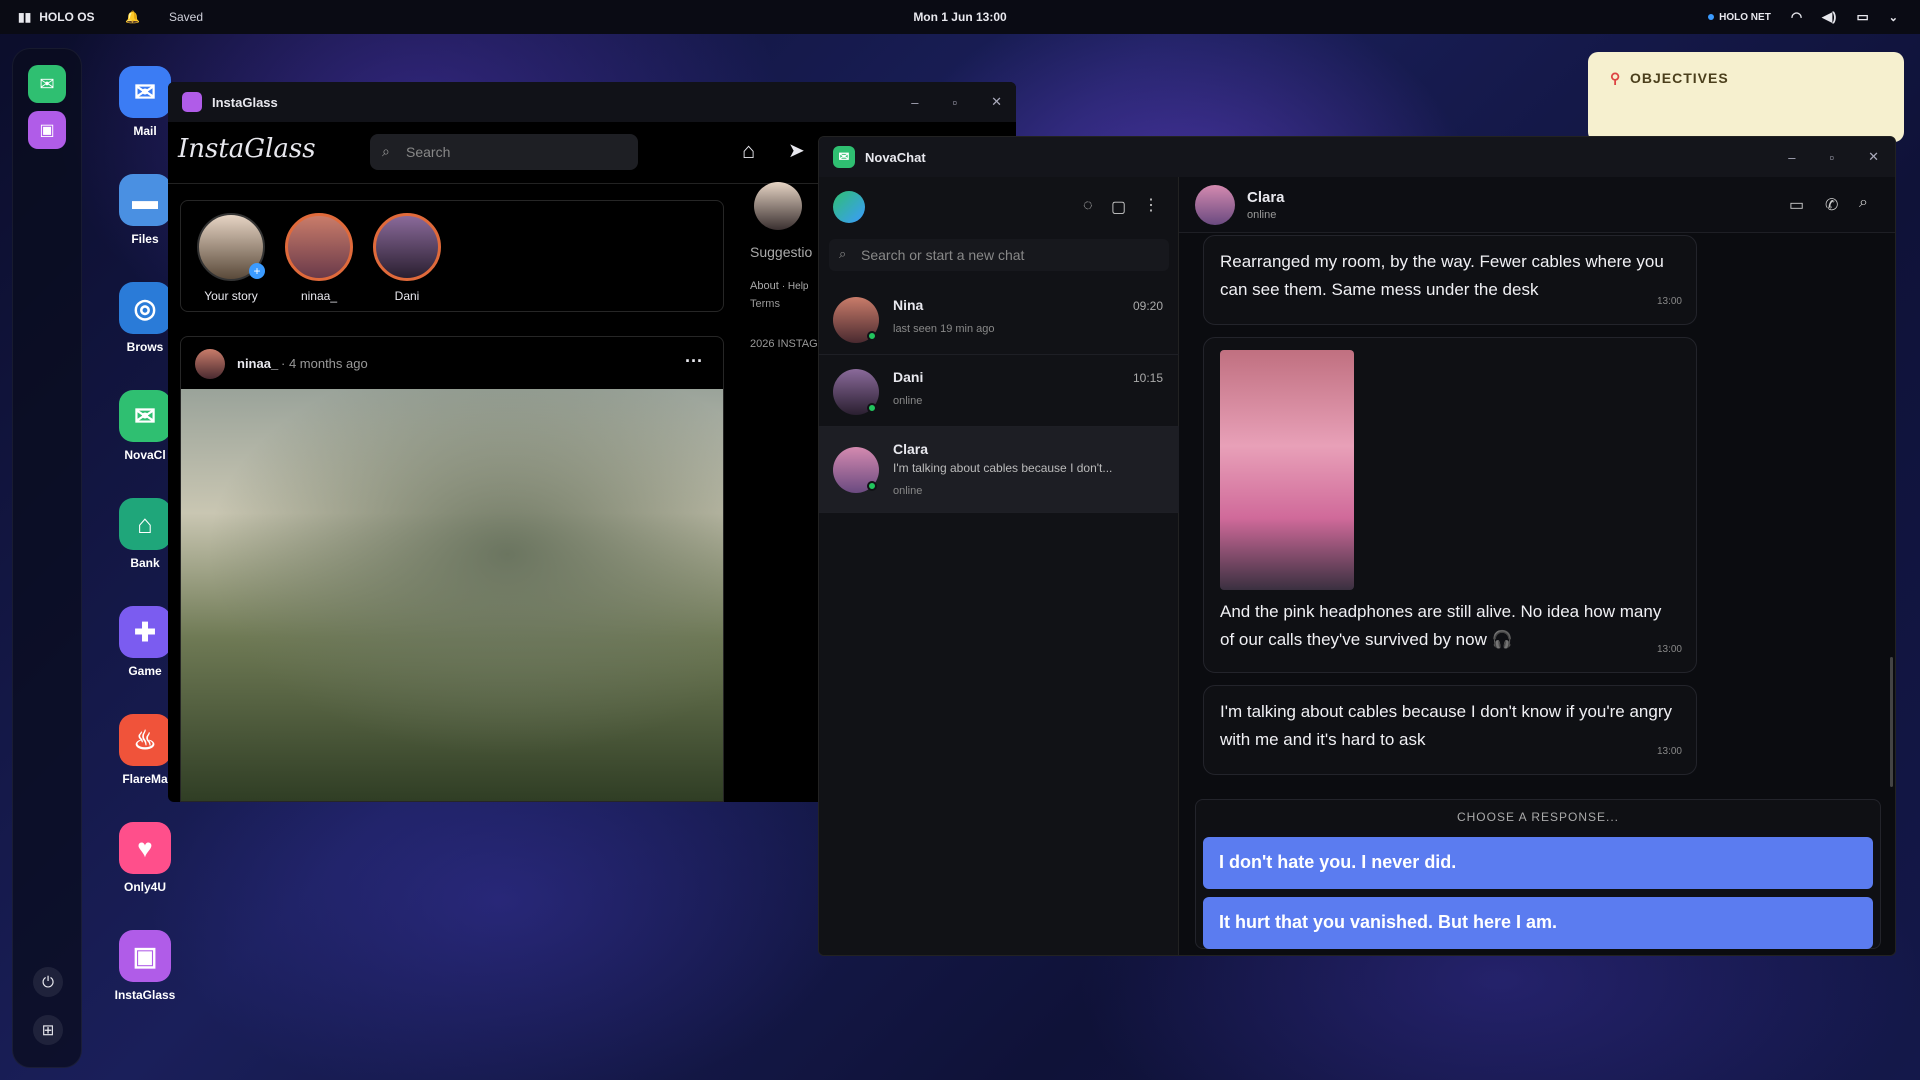 Image resolution: width=1920 pixels, height=1080 pixels. What do you see at coordinates (1262, 215) in the screenshot?
I see `contact-status: online` at bounding box center [1262, 215].